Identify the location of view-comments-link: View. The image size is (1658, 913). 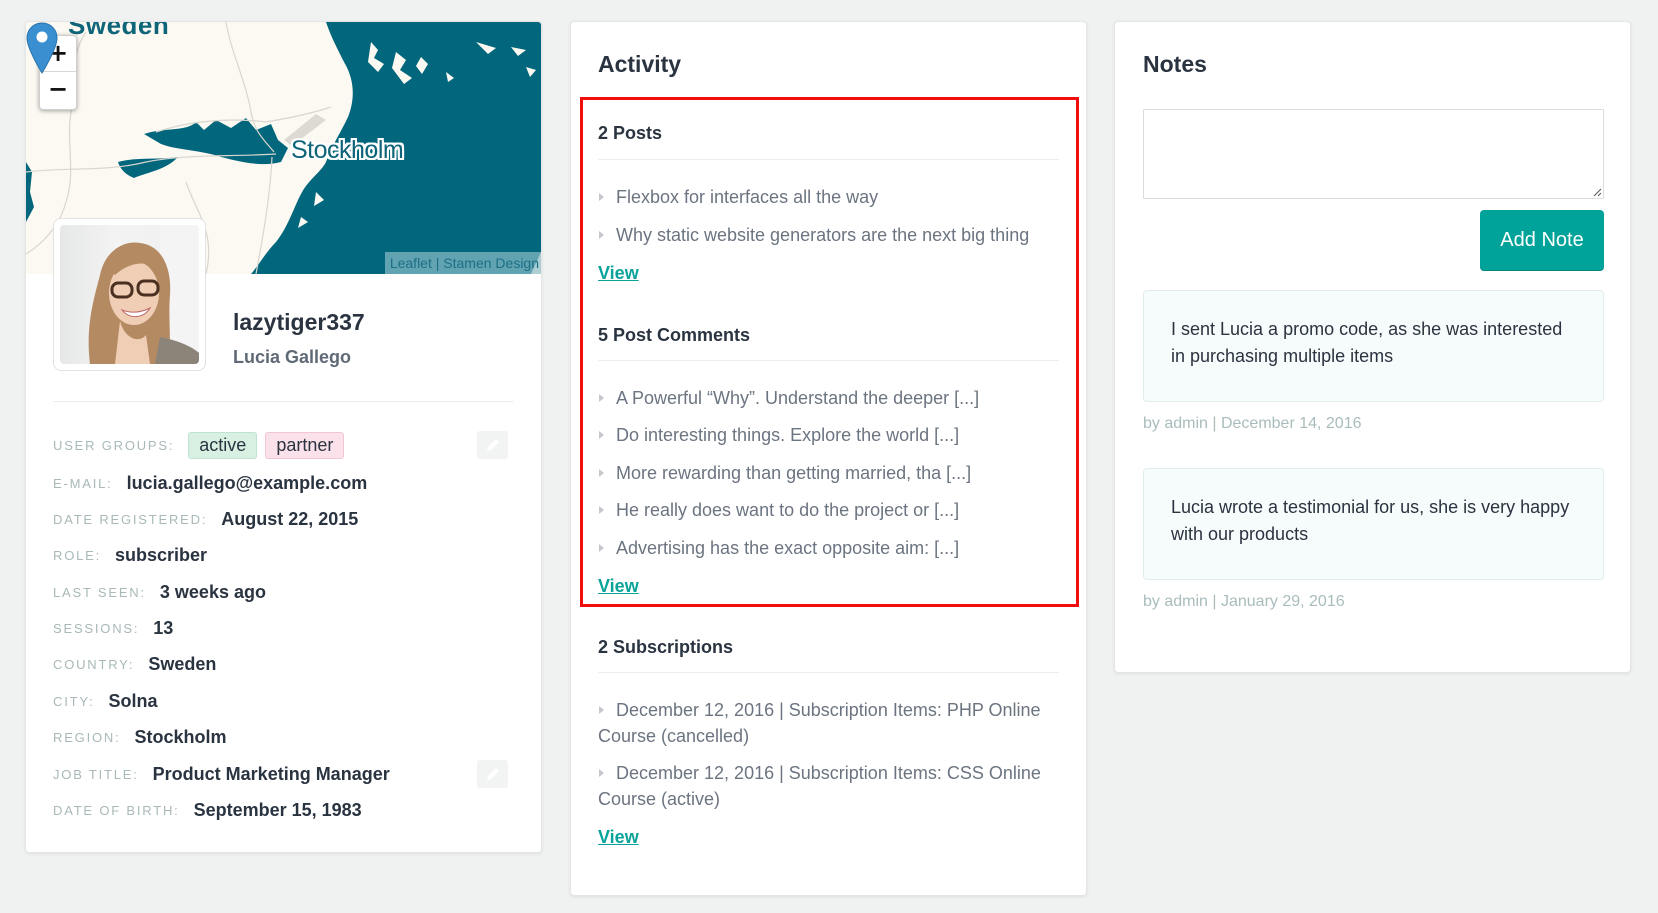
(618, 586).